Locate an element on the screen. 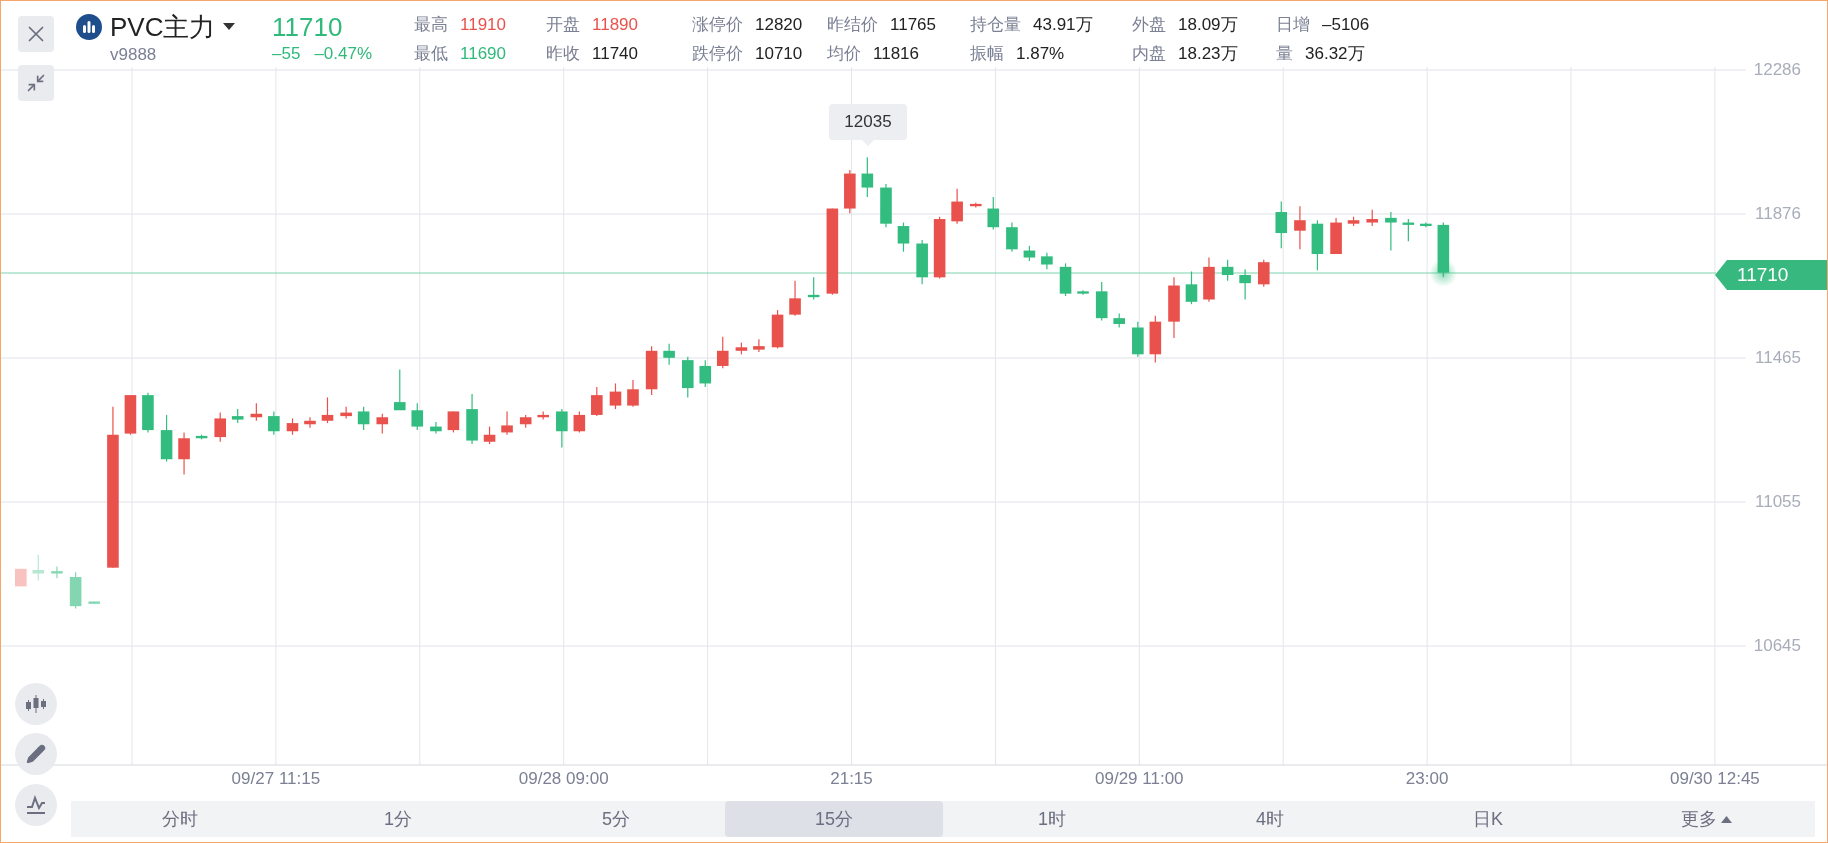 The width and height of the screenshot is (1828, 843). timeframe-tab: 5分 is located at coordinates (616, 819).